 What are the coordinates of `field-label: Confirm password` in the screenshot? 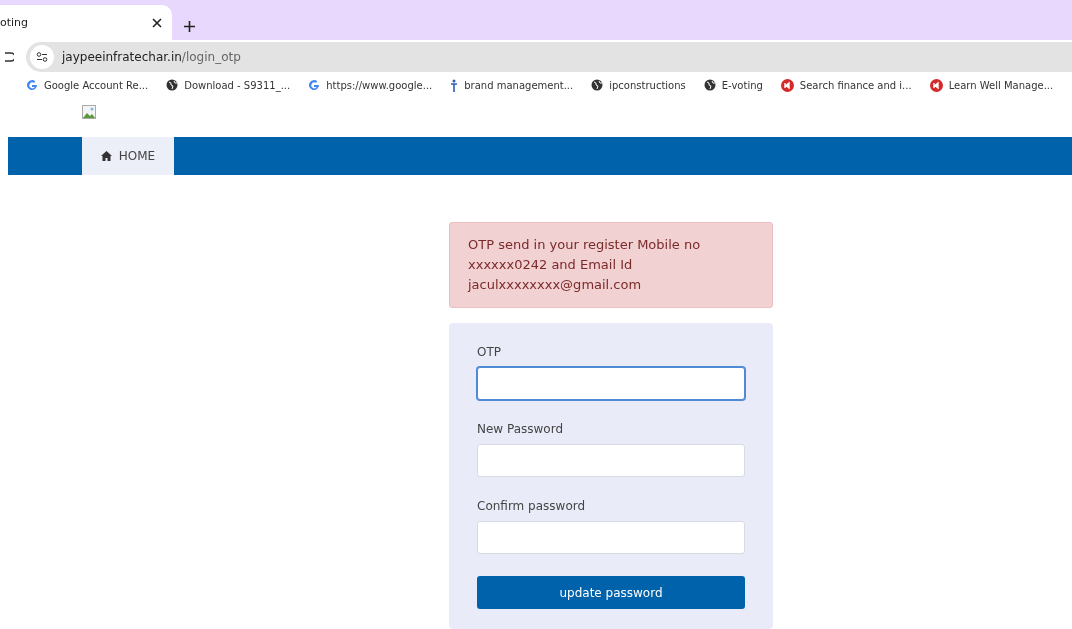 It's located at (532, 506).